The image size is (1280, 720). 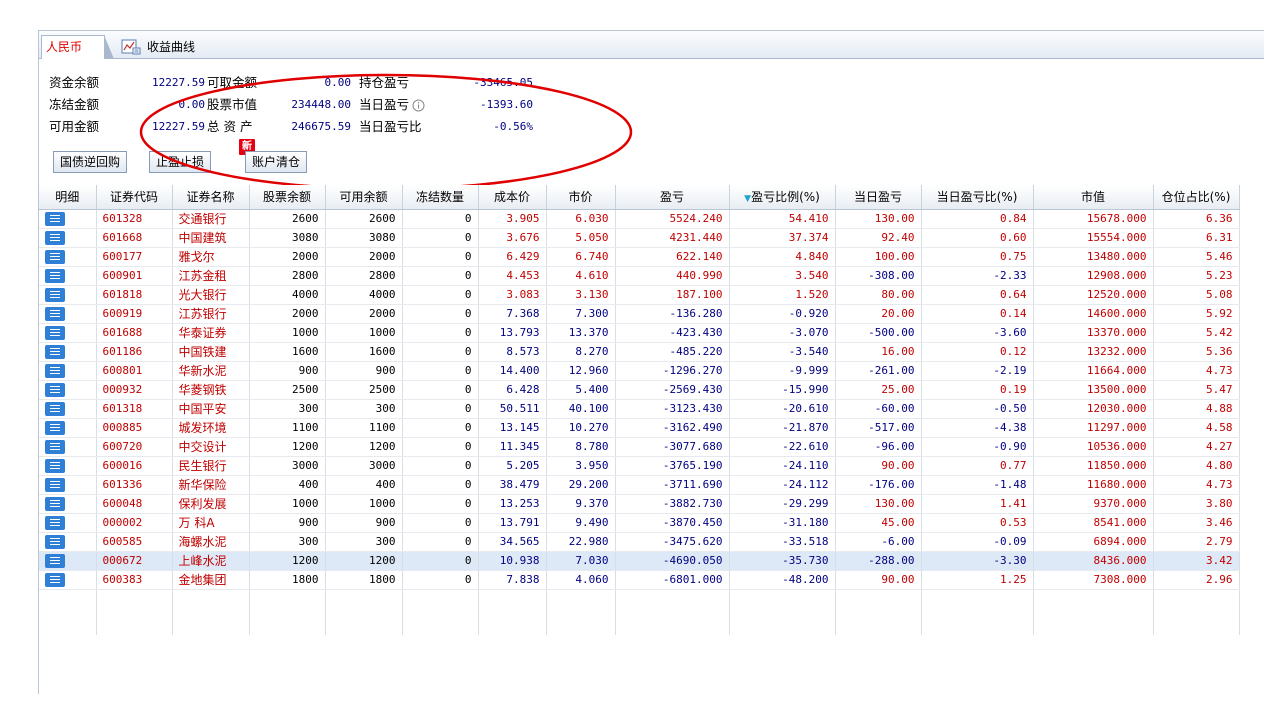 I want to click on column-header: 成本价, so click(x=512, y=197).